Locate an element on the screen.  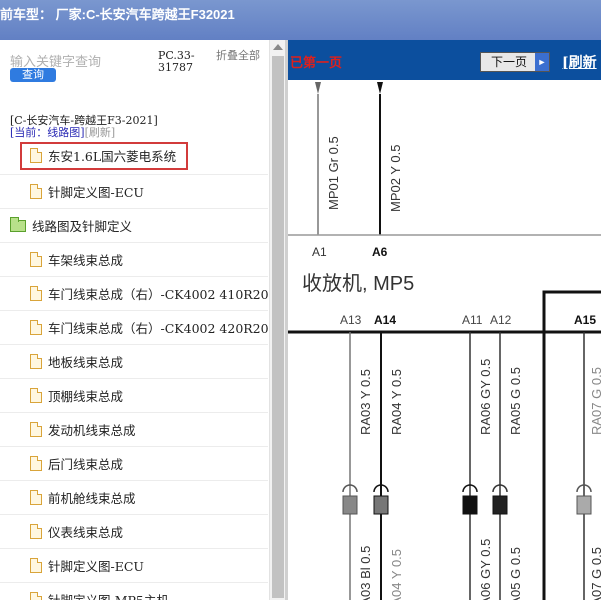
tree-item: 车架线束总成 is located at coordinates (134, 260).